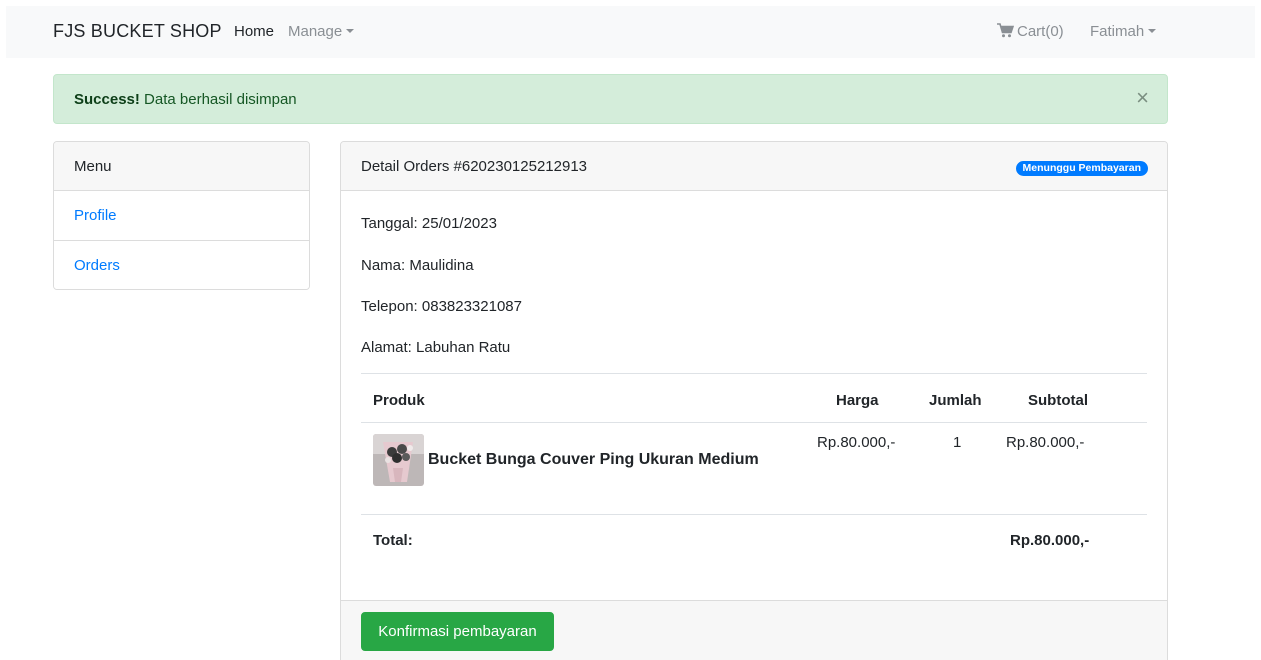 The image size is (1261, 660). What do you see at coordinates (1045, 442) in the screenshot?
I see `product-subtotal: Rp.80.000,-` at bounding box center [1045, 442].